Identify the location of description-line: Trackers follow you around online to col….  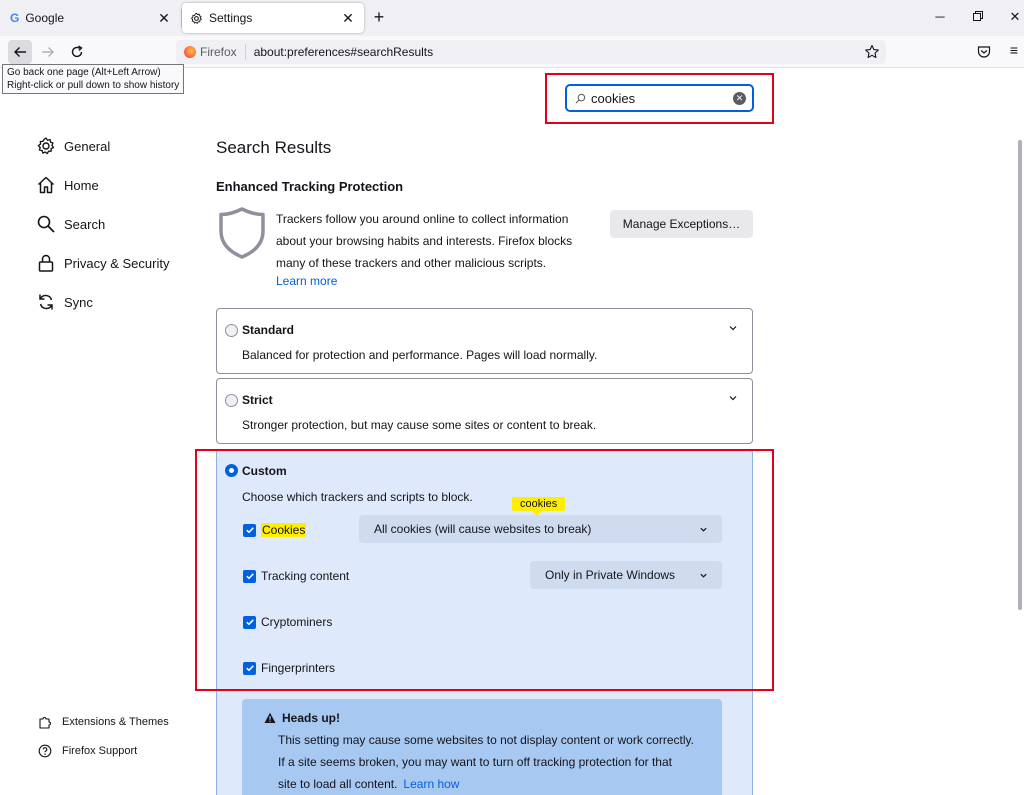
(422, 219).